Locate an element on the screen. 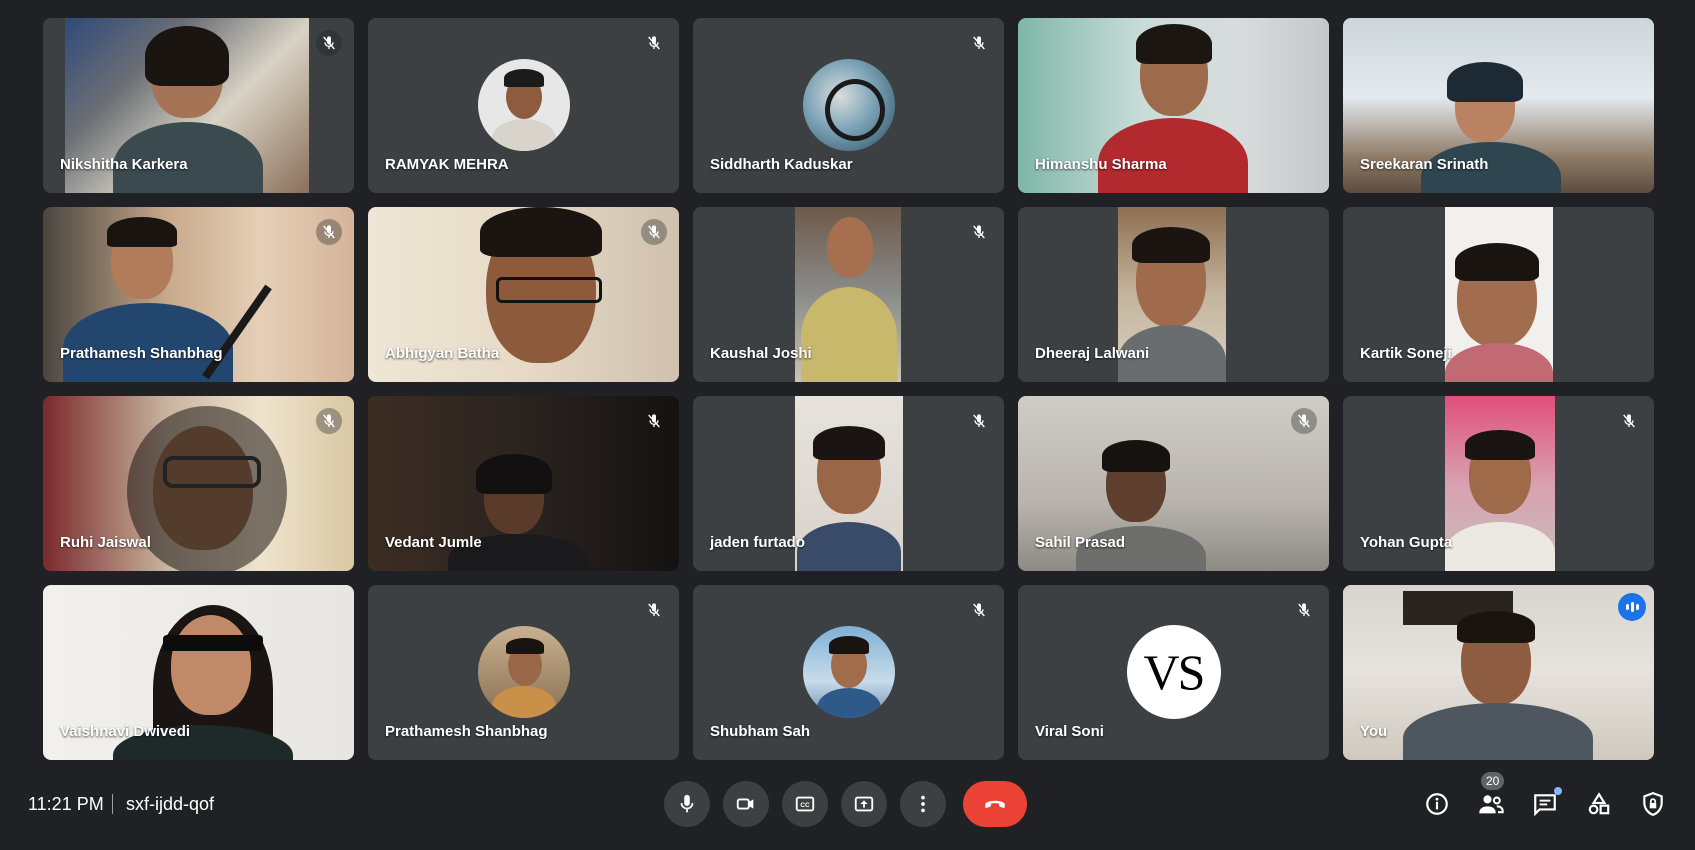 Image resolution: width=1695 pixels, height=850 pixels. participant-tile: Shubham Sah is located at coordinates (848, 672).